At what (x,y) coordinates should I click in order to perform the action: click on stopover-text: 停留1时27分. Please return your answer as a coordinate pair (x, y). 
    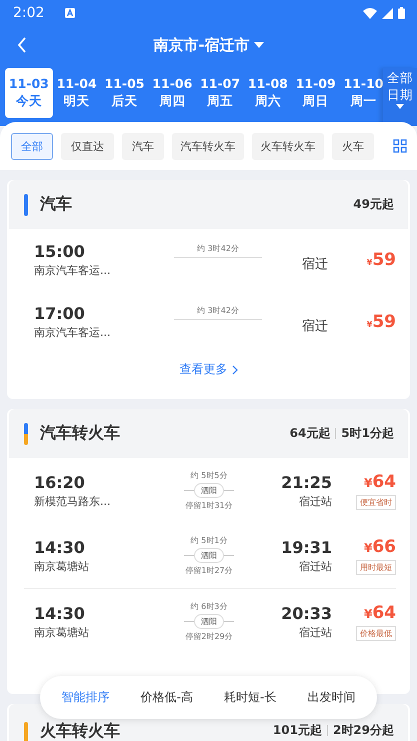
    Looking at the image, I should click on (209, 570).